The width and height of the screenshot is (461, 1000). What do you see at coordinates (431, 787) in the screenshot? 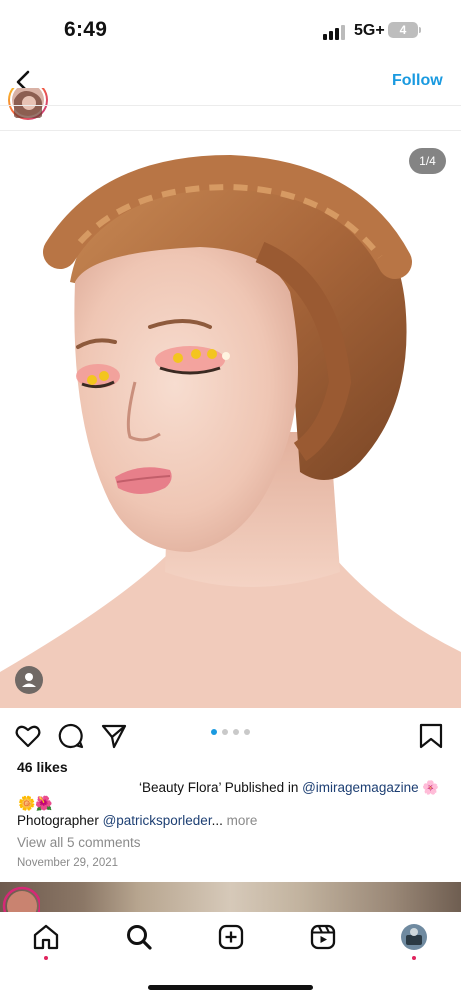
I see `flower-emoji: 🌸` at bounding box center [431, 787].